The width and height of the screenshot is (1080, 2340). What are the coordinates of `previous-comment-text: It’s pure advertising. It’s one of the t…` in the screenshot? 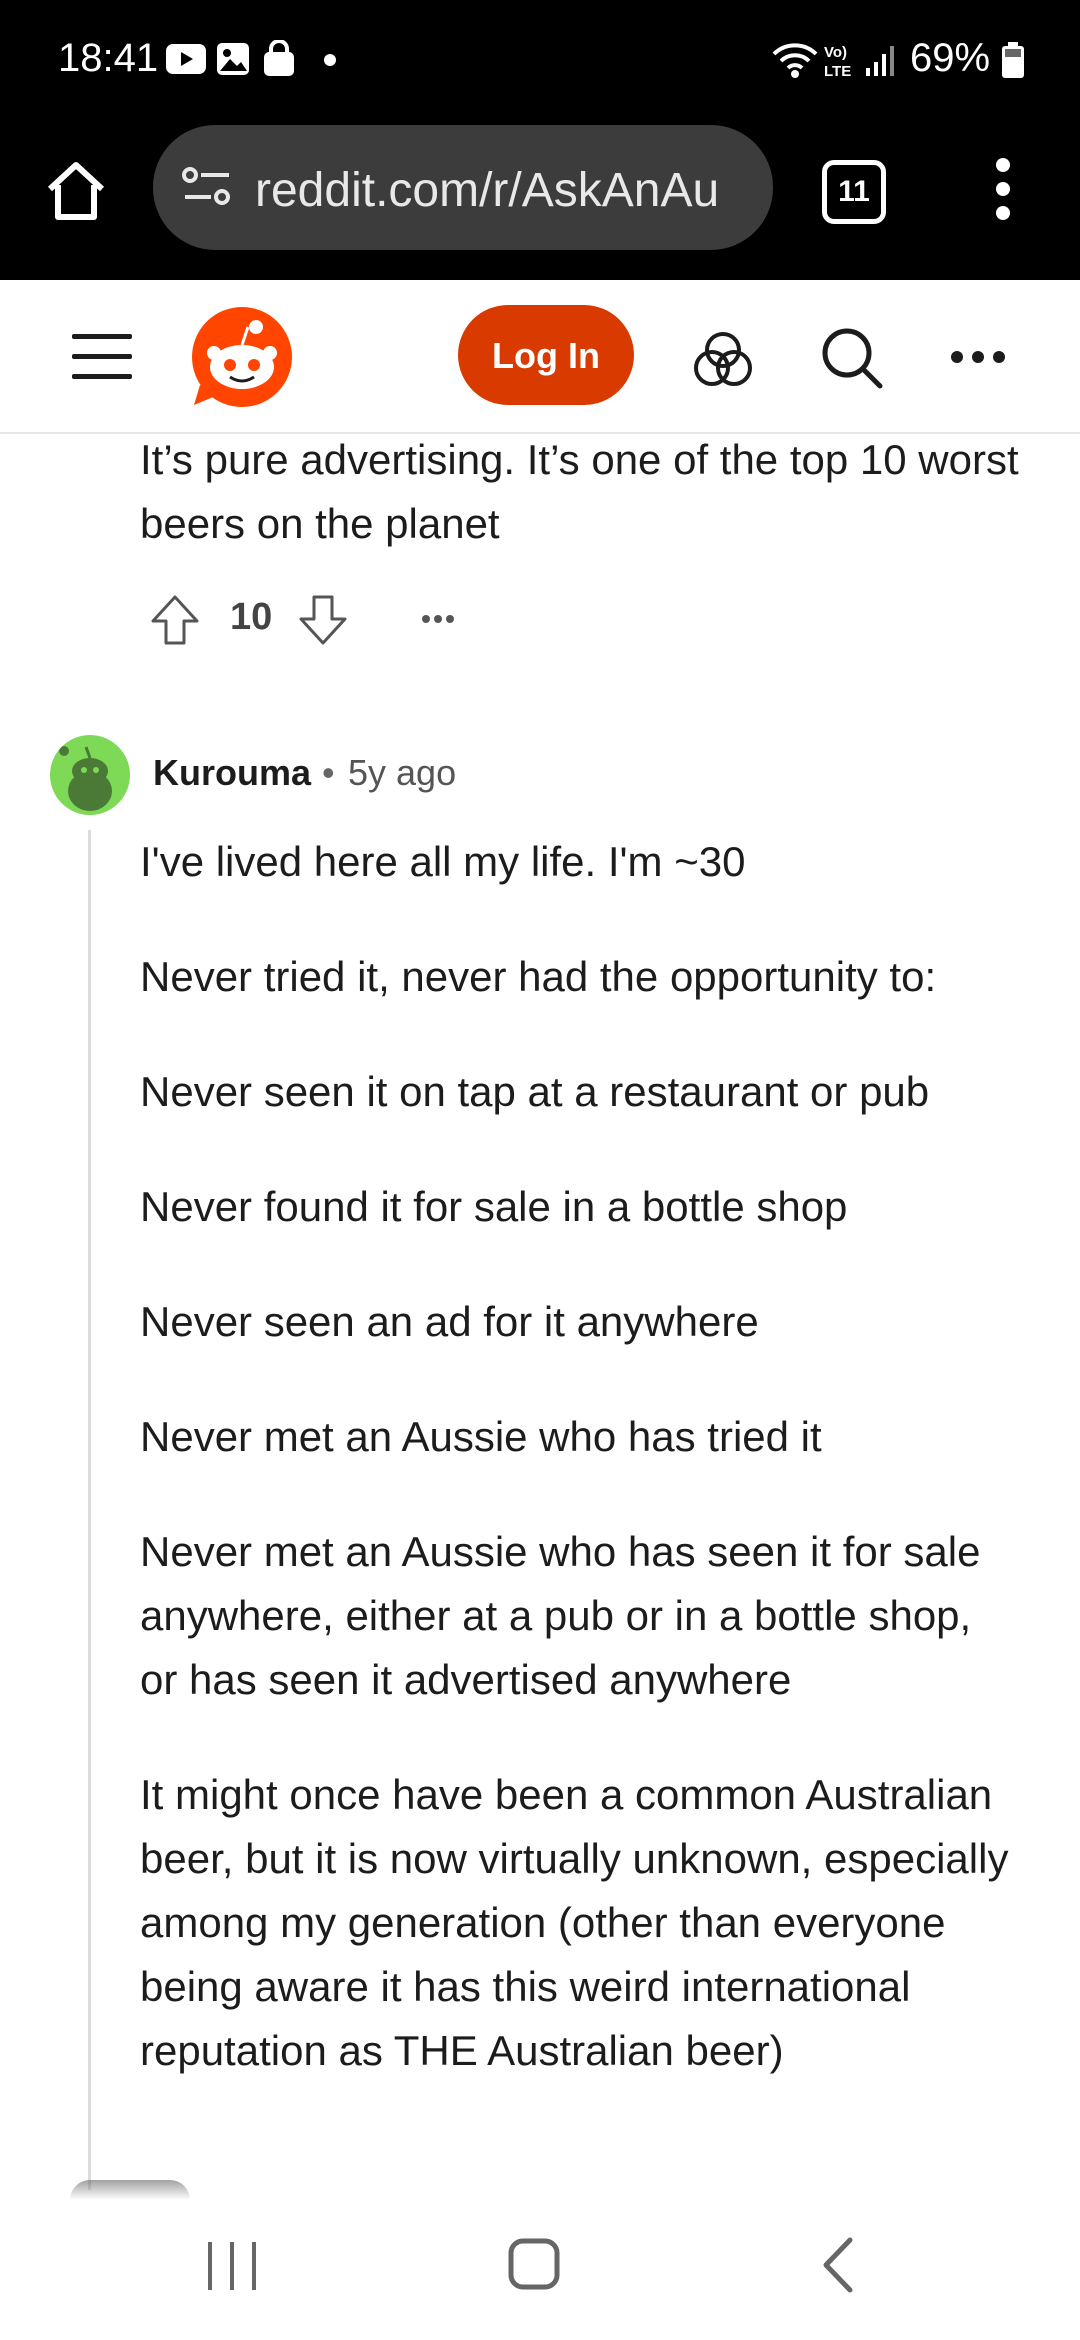 It's located at (579, 491).